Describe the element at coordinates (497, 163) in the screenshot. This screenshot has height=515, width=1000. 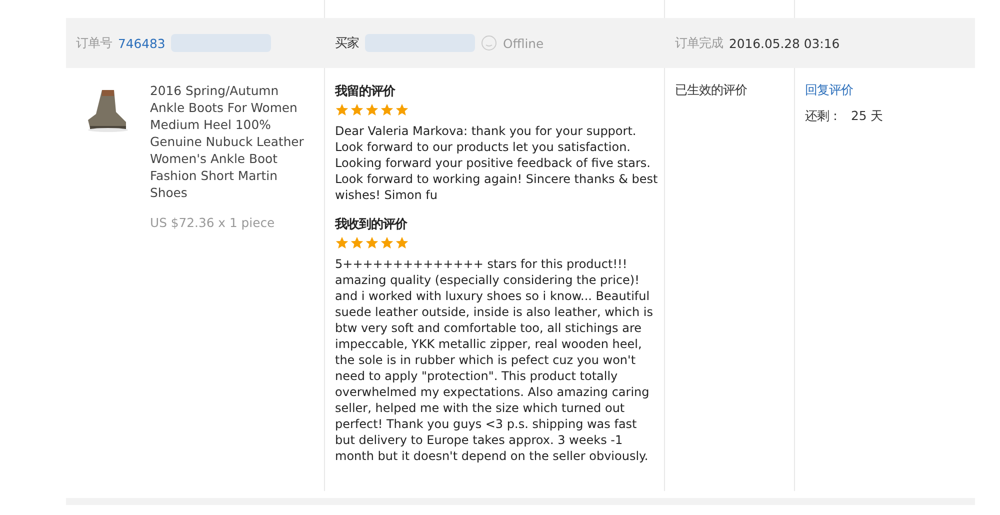
I see `review-text: Dear Valeria Markova: thank you for your support. Look forward to our products let you satisfaction. Looking forward your positive feedback of five stars. Look forward to working again! Sincere thanks & best wishes! Simon fu` at that location.